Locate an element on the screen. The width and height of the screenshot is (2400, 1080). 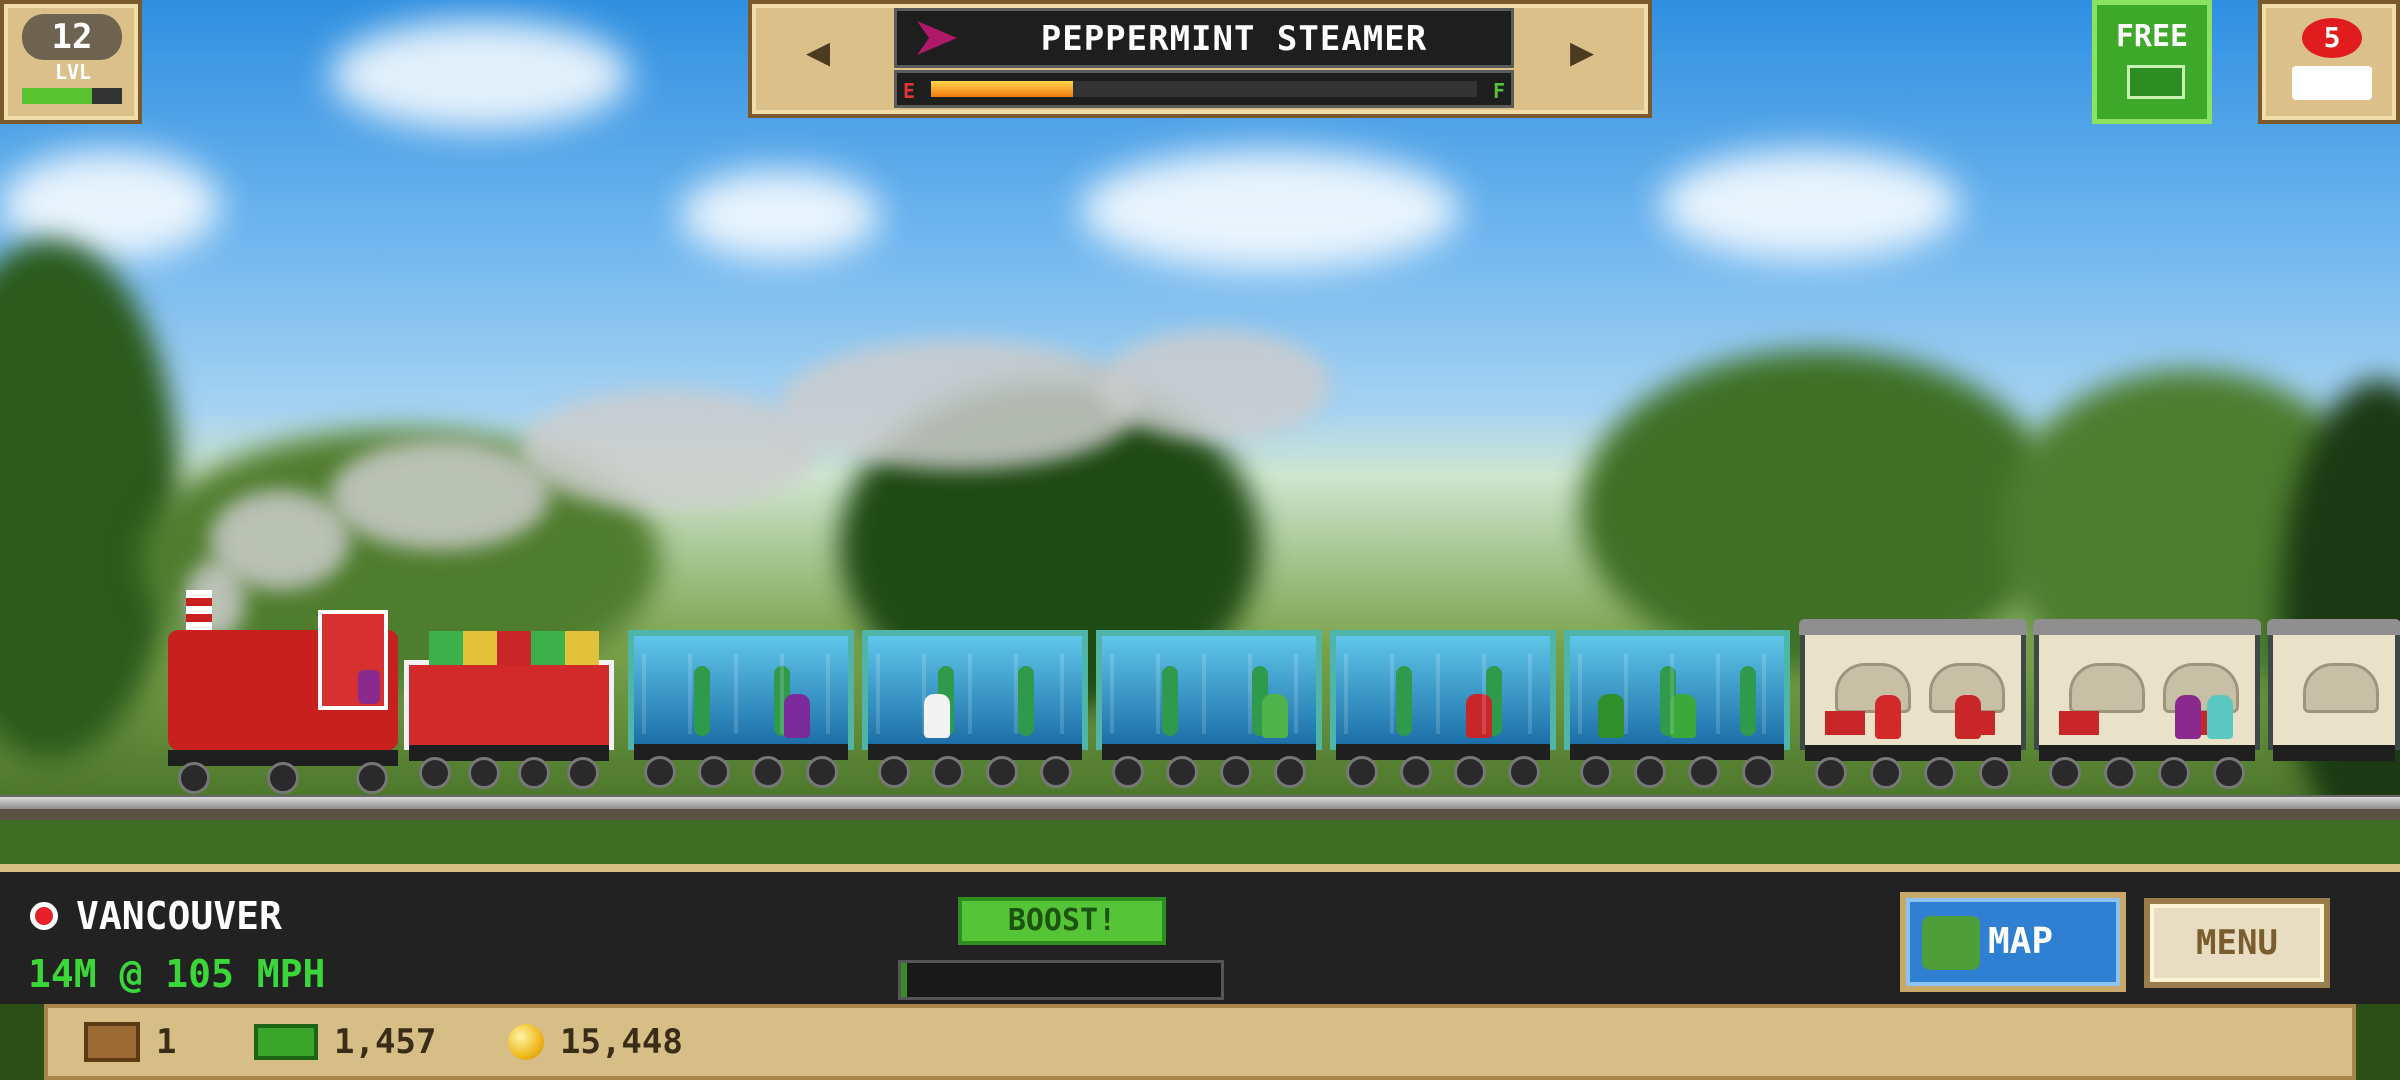
fuel-gauge: E F is located at coordinates (1204, 89).